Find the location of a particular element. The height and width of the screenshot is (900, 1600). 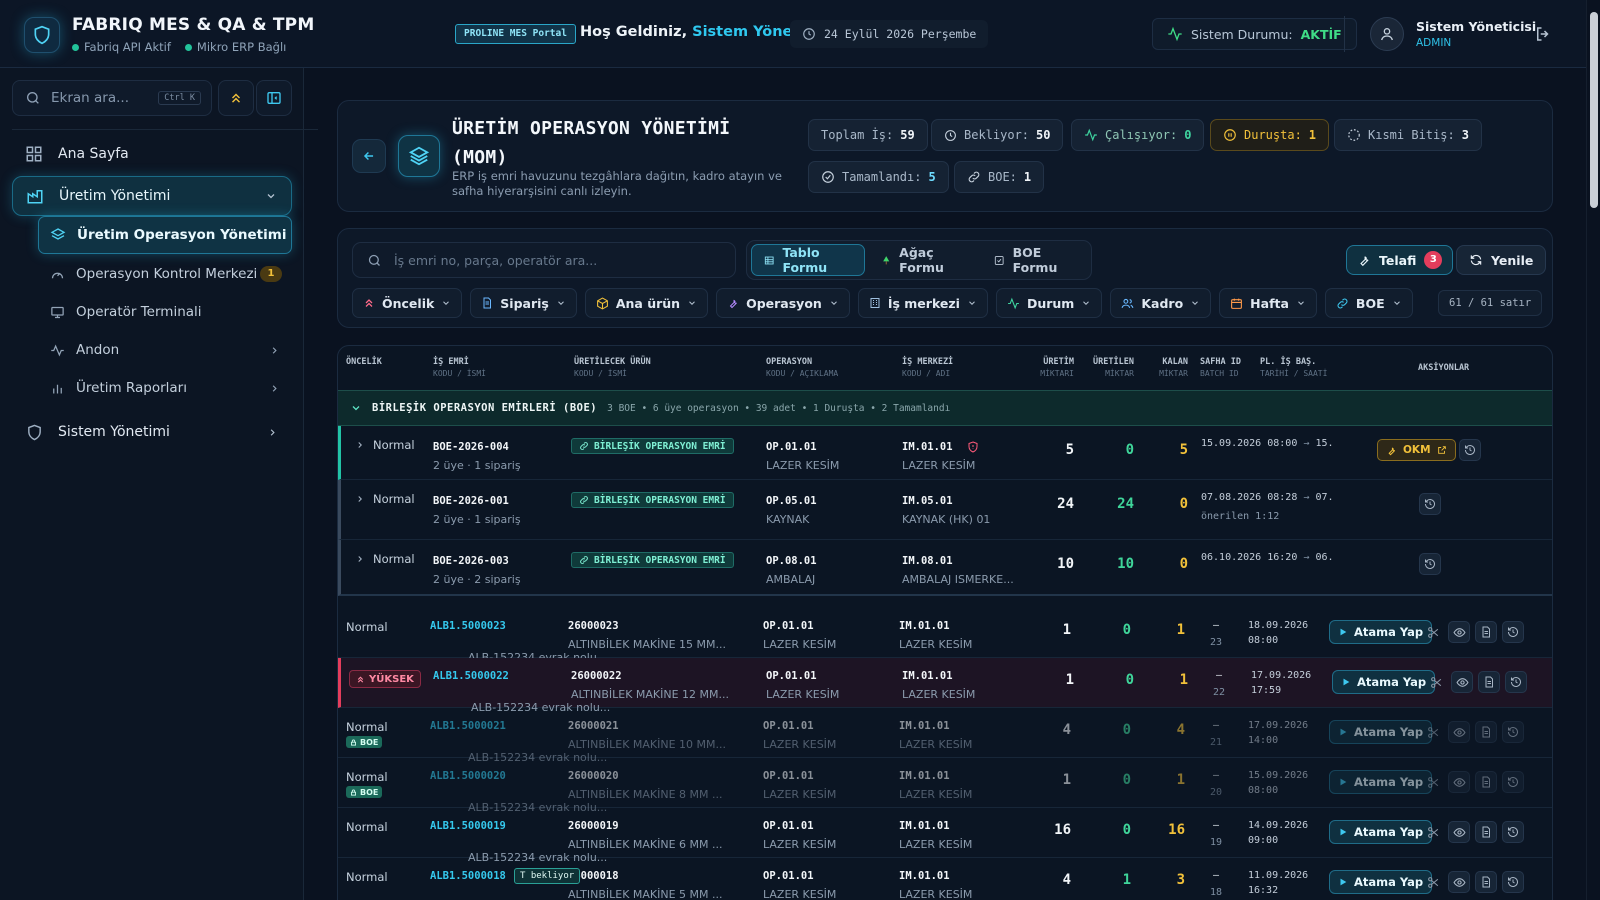

filter-status: Durum is located at coordinates (1049, 303).